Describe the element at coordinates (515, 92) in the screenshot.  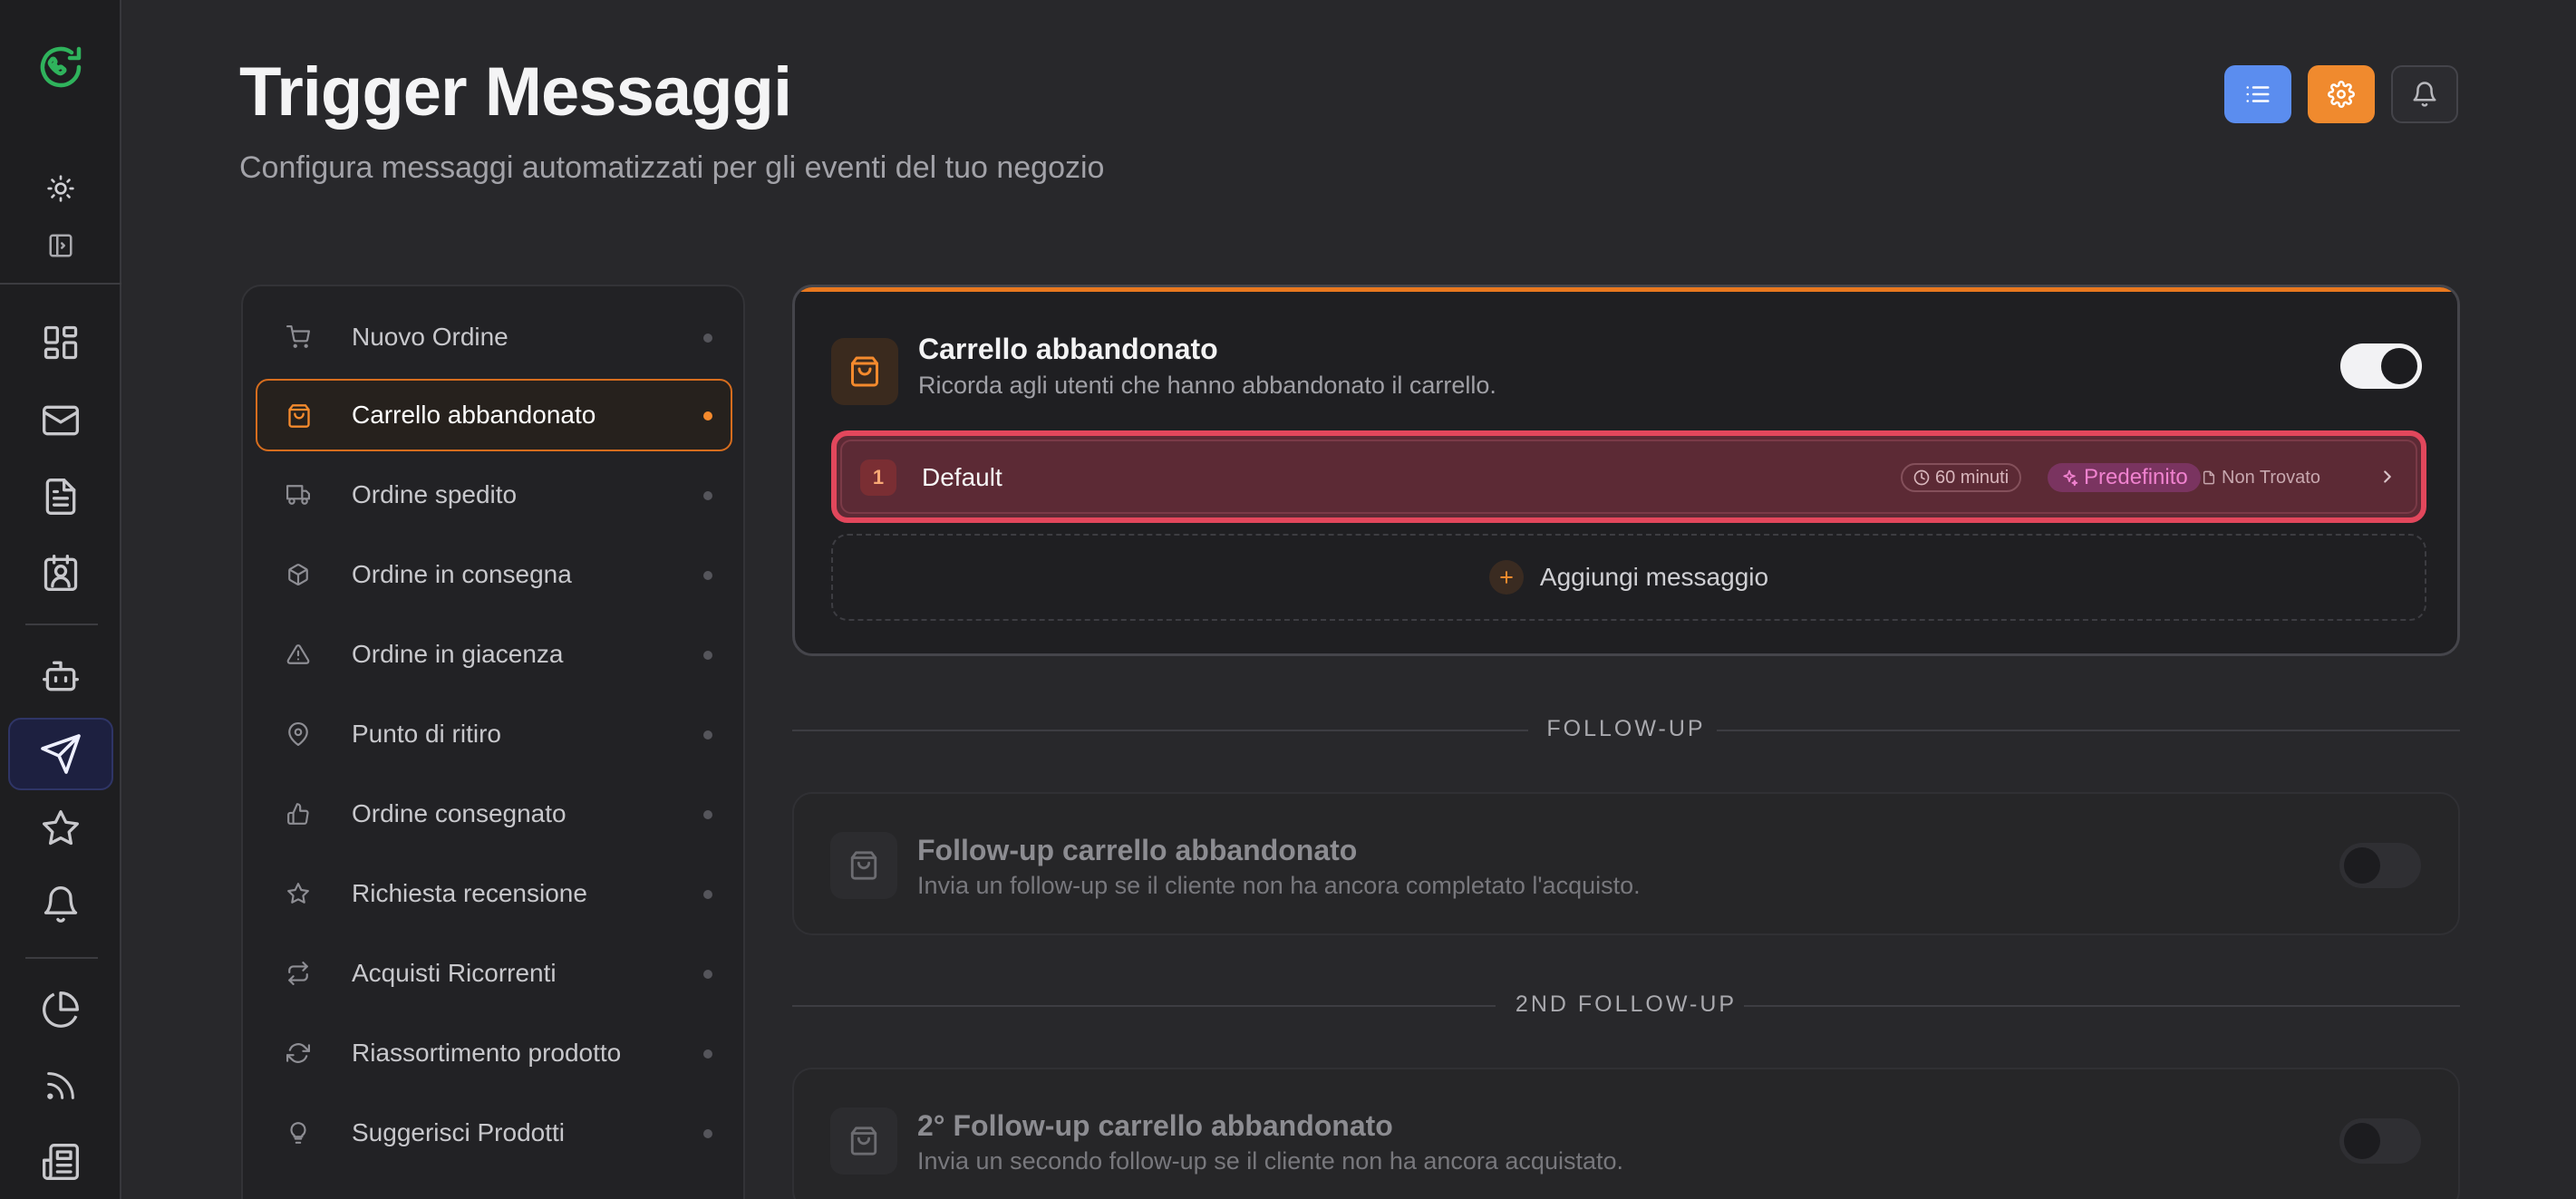
I see `page-title: Trigger Messaggi` at that location.